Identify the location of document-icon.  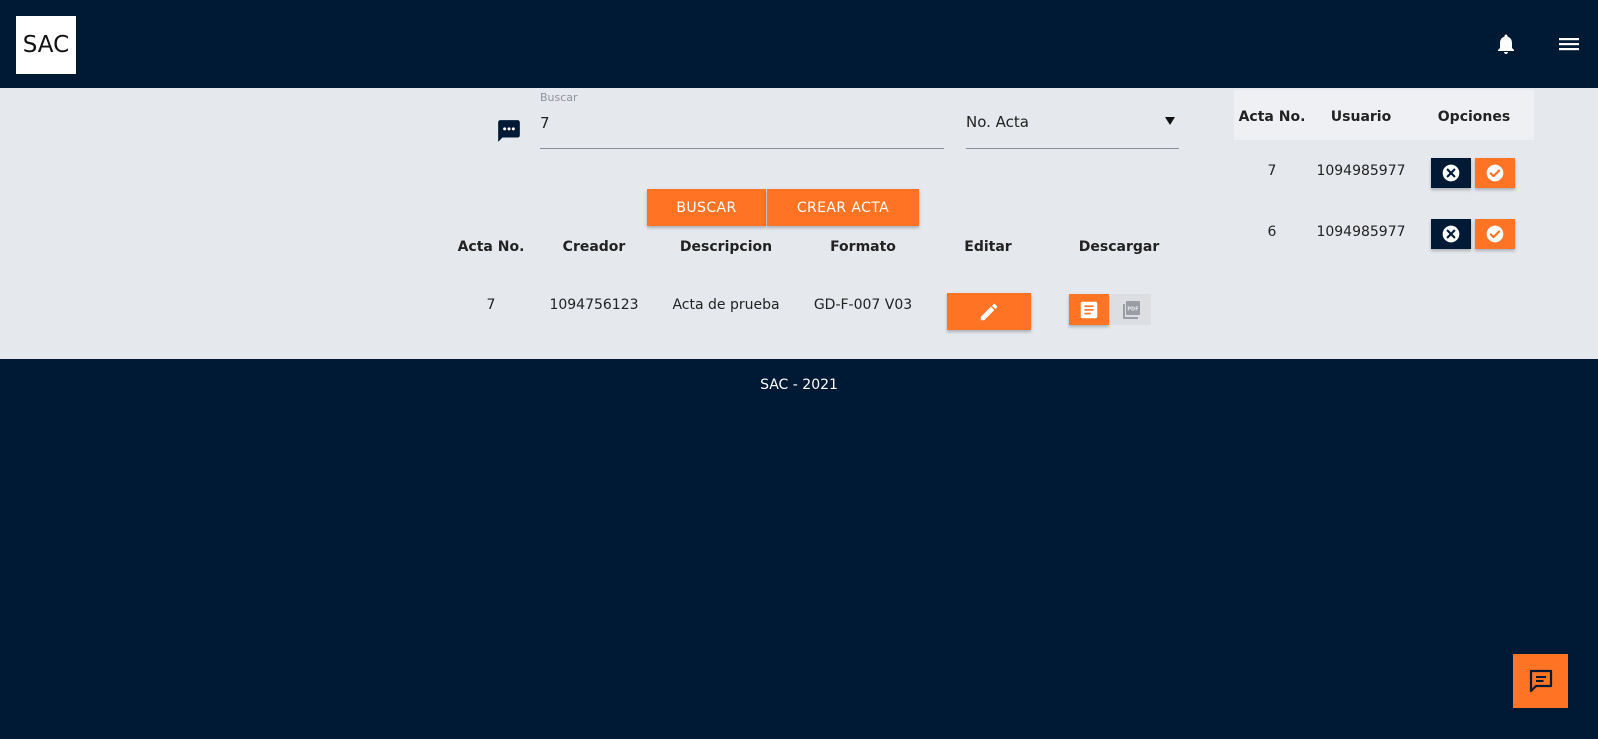
(1089, 309).